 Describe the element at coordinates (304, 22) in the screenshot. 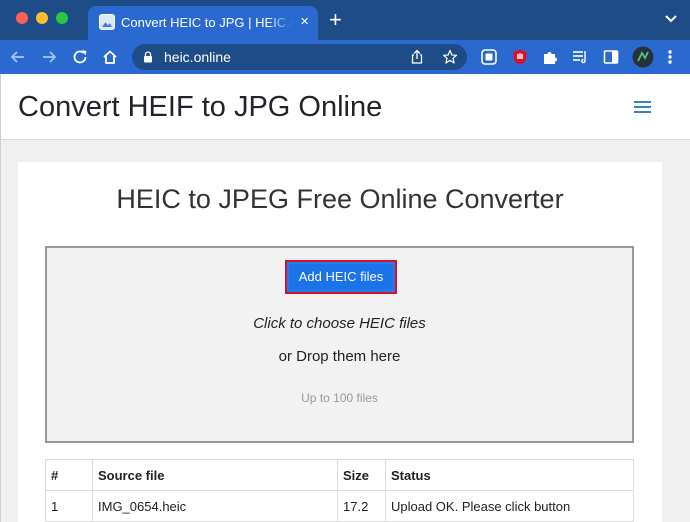

I see `tab-close-icon: ×` at that location.